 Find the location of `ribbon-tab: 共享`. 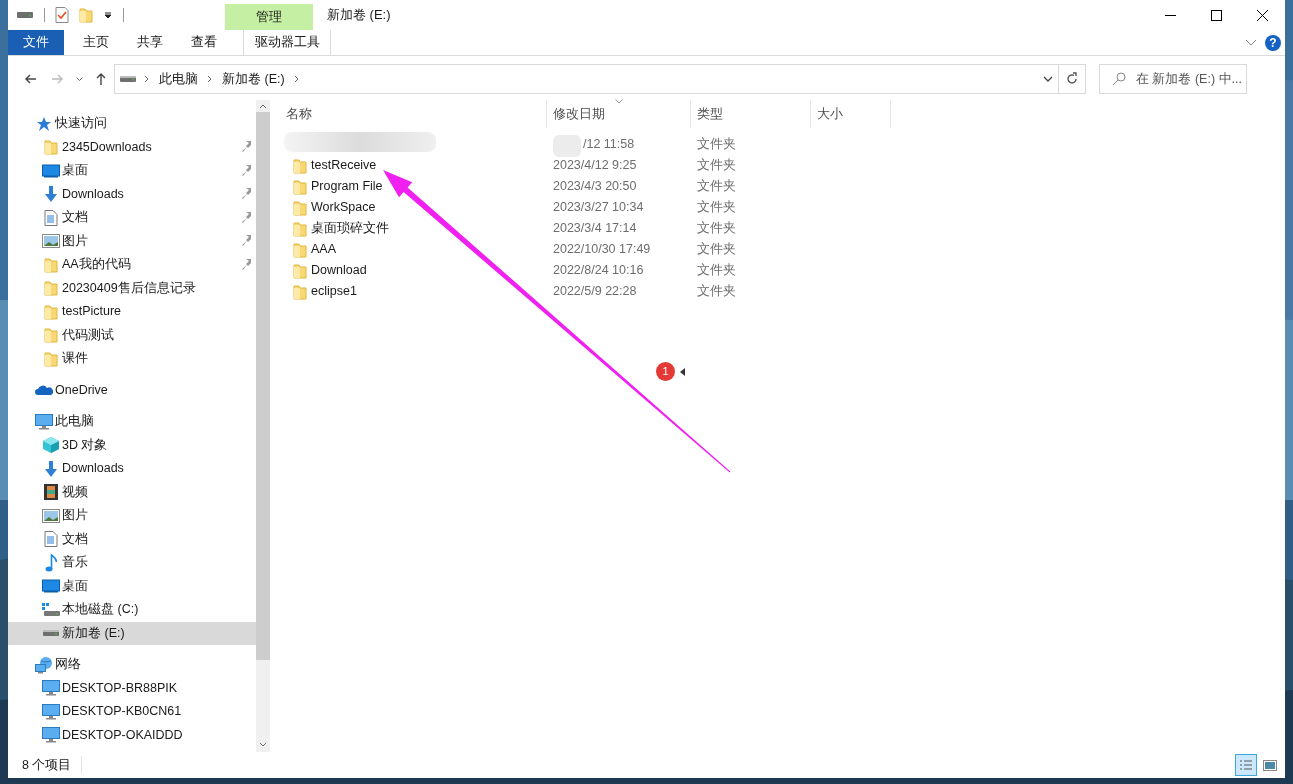

ribbon-tab: 共享 is located at coordinates (150, 42).